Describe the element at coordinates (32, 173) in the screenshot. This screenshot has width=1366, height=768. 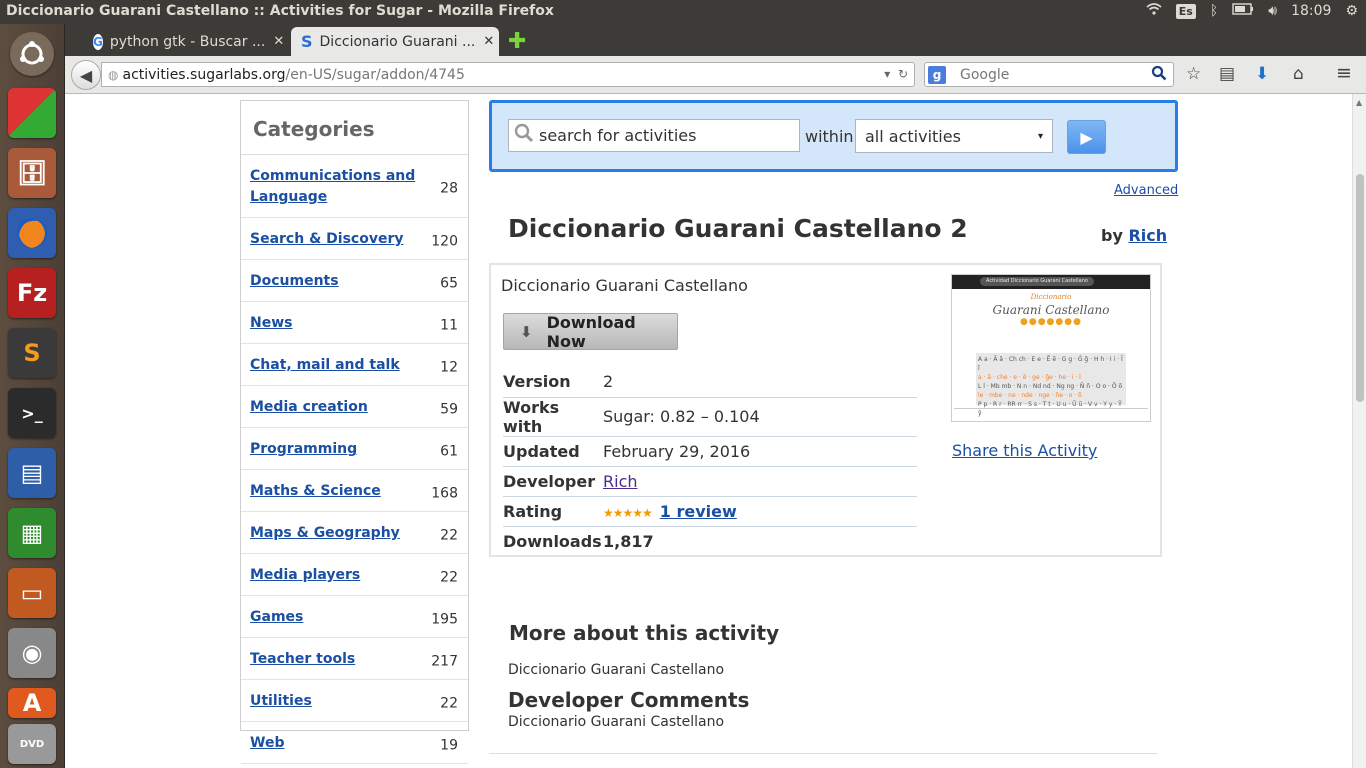
I see `file-manager-icon: 🗄︎` at that location.